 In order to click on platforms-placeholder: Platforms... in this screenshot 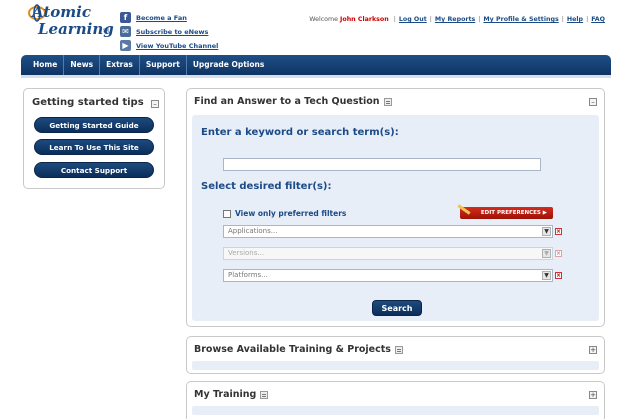, I will do `click(248, 275)`.